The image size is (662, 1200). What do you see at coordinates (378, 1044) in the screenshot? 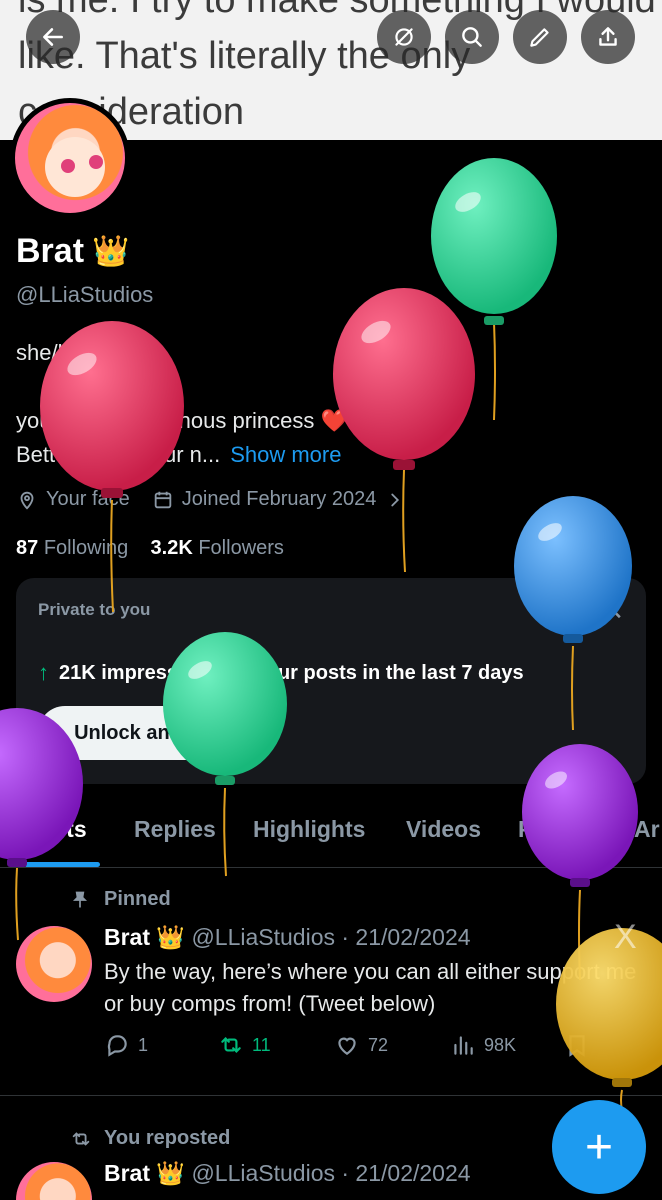
I see `like-count: 72` at bounding box center [378, 1044].